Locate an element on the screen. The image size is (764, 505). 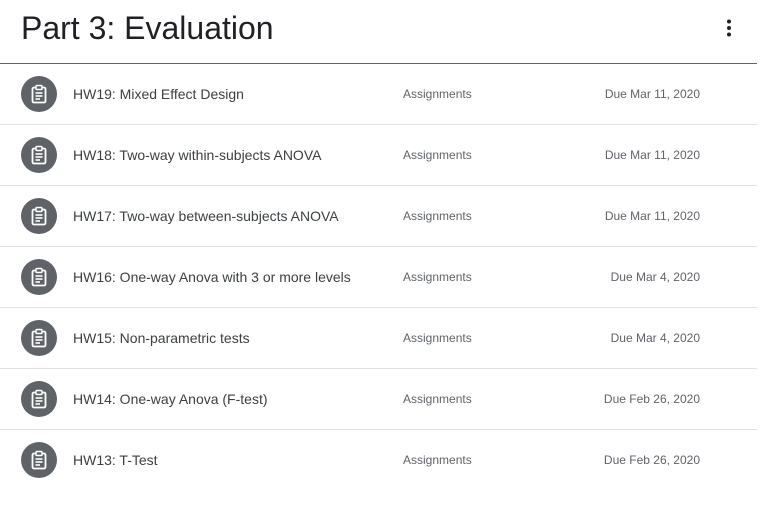
assignment-title: HW14: One-way Anova (F-test) is located at coordinates (170, 399).